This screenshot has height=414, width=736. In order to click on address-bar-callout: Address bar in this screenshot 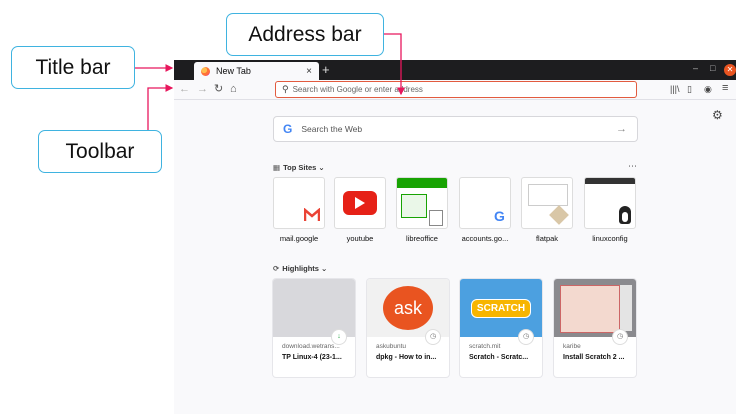, I will do `click(305, 34)`.